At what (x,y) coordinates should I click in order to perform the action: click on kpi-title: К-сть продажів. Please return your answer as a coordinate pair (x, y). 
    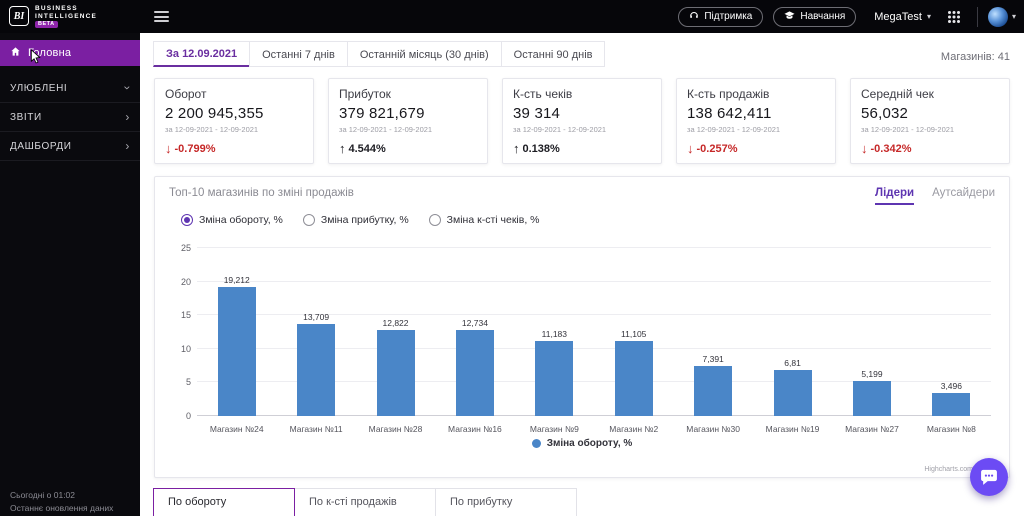
    Looking at the image, I should click on (728, 94).